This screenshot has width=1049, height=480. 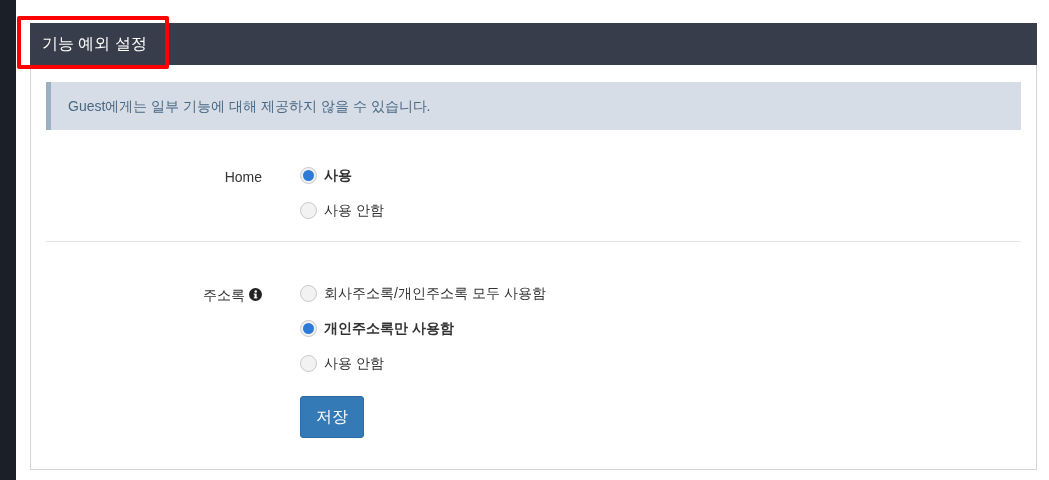 I want to click on setting-label: 주소록, so click(x=224, y=295).